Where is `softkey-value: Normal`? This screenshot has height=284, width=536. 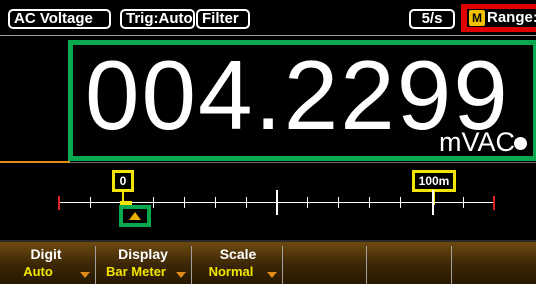
softkey-value: Normal is located at coordinates (231, 271).